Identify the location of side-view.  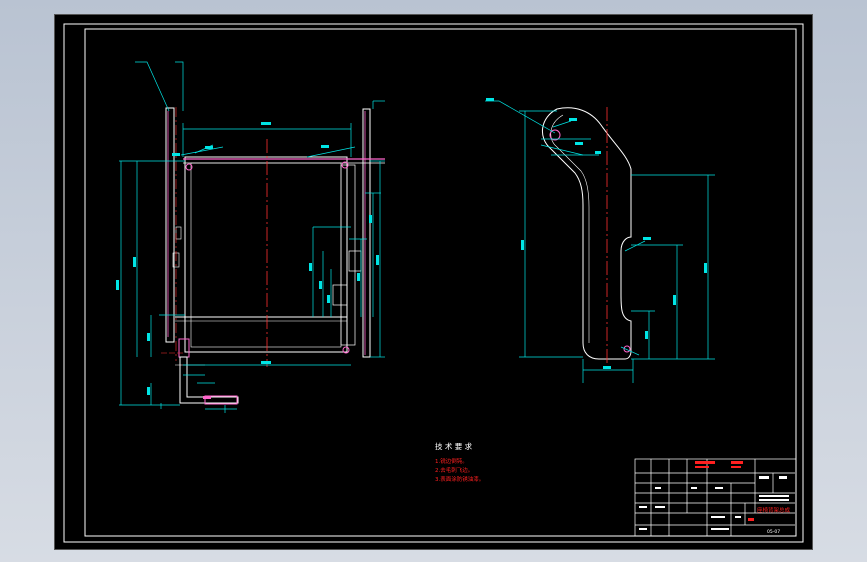
(587, 237).